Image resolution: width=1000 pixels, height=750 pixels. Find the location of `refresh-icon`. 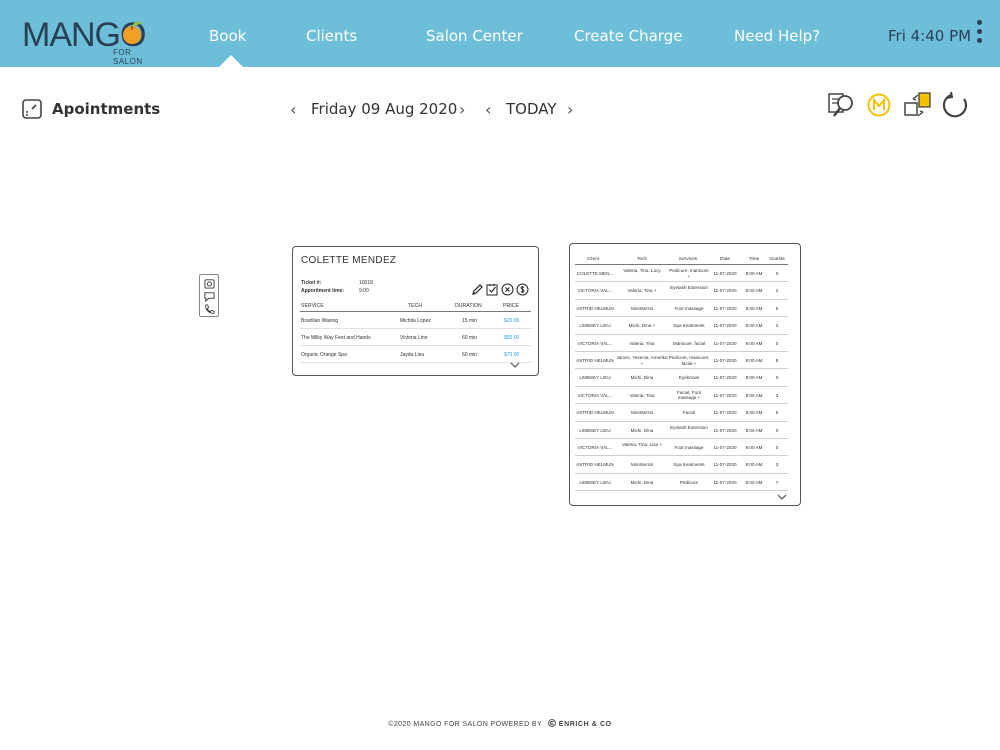

refresh-icon is located at coordinates (956, 105).